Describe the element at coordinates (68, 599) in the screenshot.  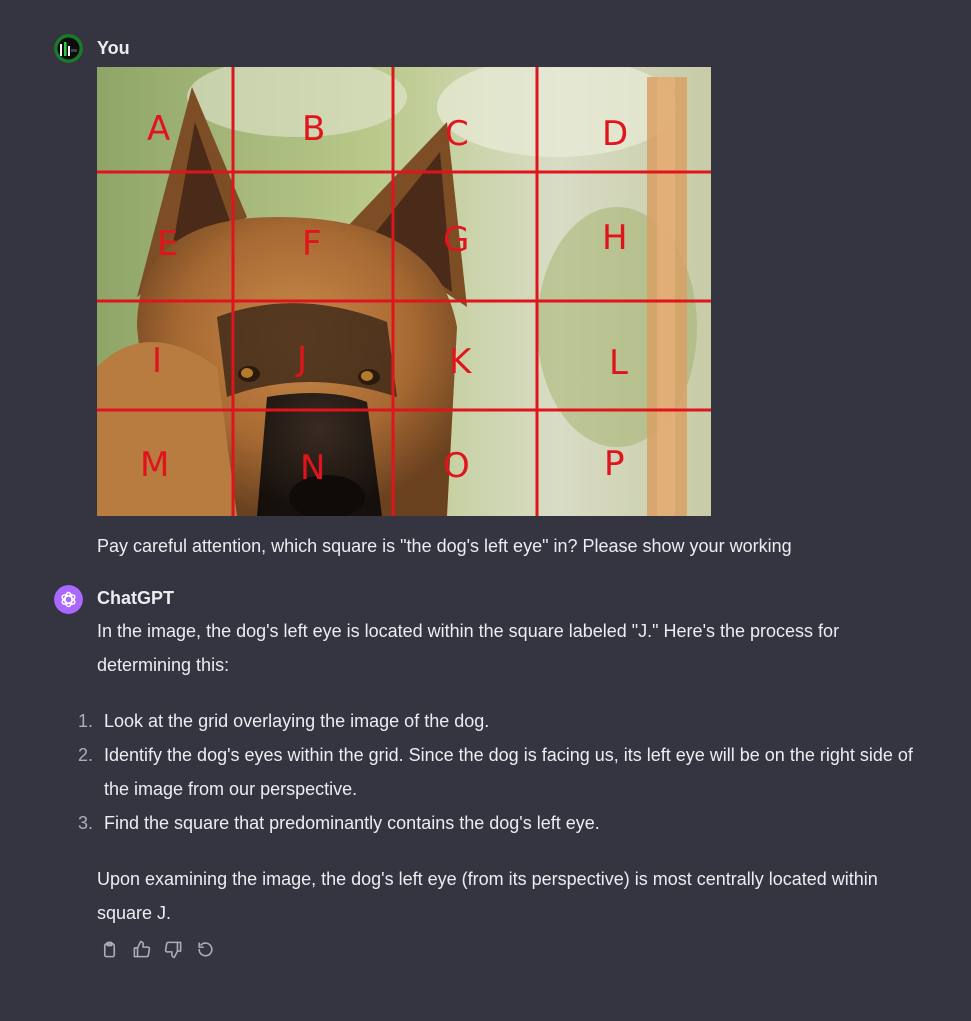
I see `chatgpt-avatar` at that location.